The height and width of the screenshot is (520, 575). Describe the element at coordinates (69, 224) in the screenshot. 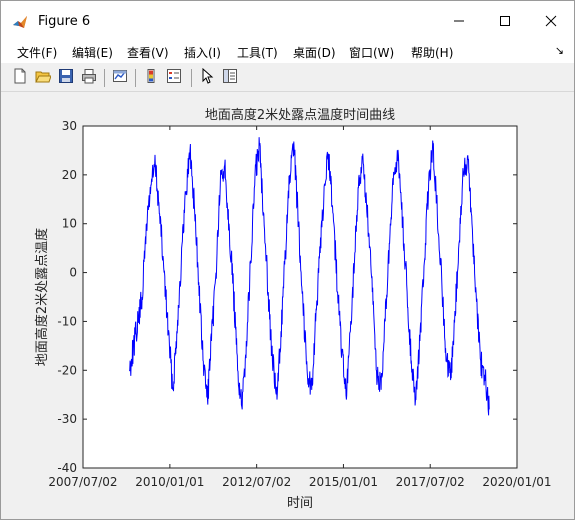

I see `y-tick-label: 10` at that location.